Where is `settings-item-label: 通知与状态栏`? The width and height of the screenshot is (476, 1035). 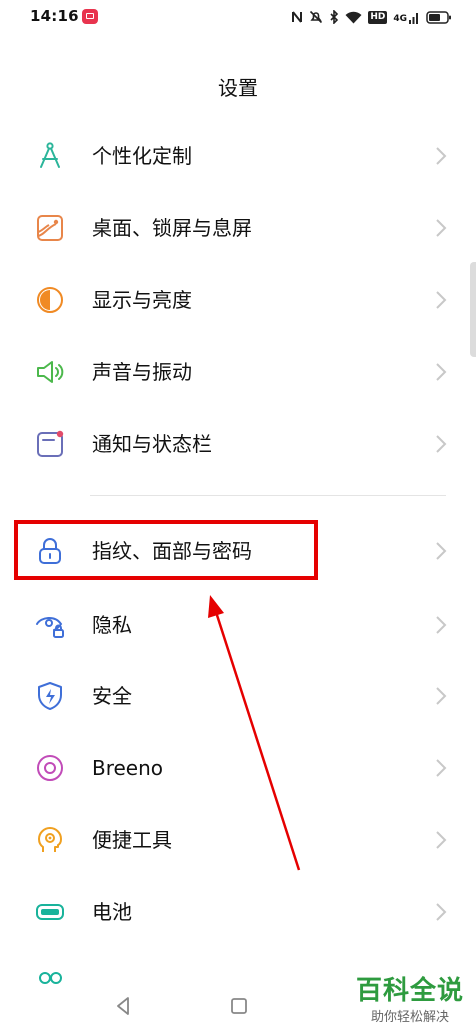
settings-item-label: 通知与状态栏 is located at coordinates (152, 444).